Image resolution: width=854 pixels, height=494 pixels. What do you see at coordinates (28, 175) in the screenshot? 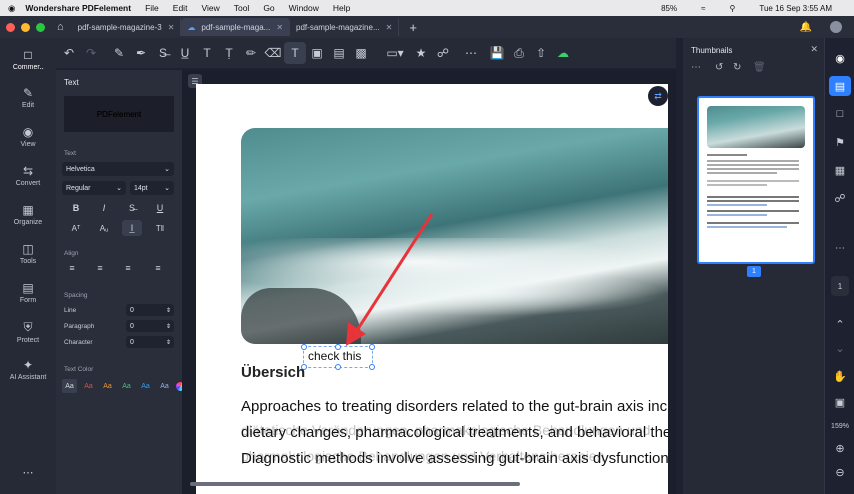
I see `rail-convert: ⇆ Convert` at bounding box center [28, 175].